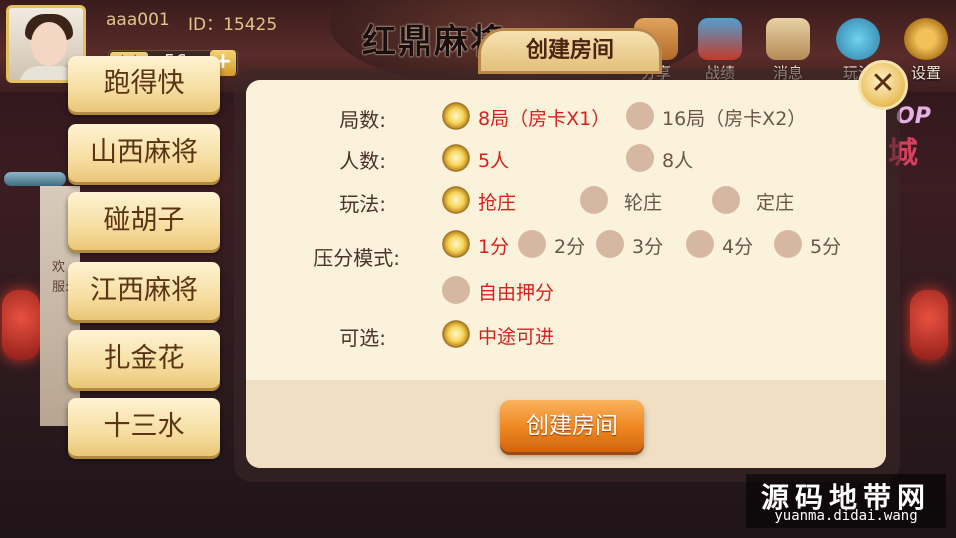 Image resolution: width=956 pixels, height=538 pixels. Describe the element at coordinates (144, 153) in the screenshot. I see `game-item-shanxi-mahjong: 山西麻将` at that location.